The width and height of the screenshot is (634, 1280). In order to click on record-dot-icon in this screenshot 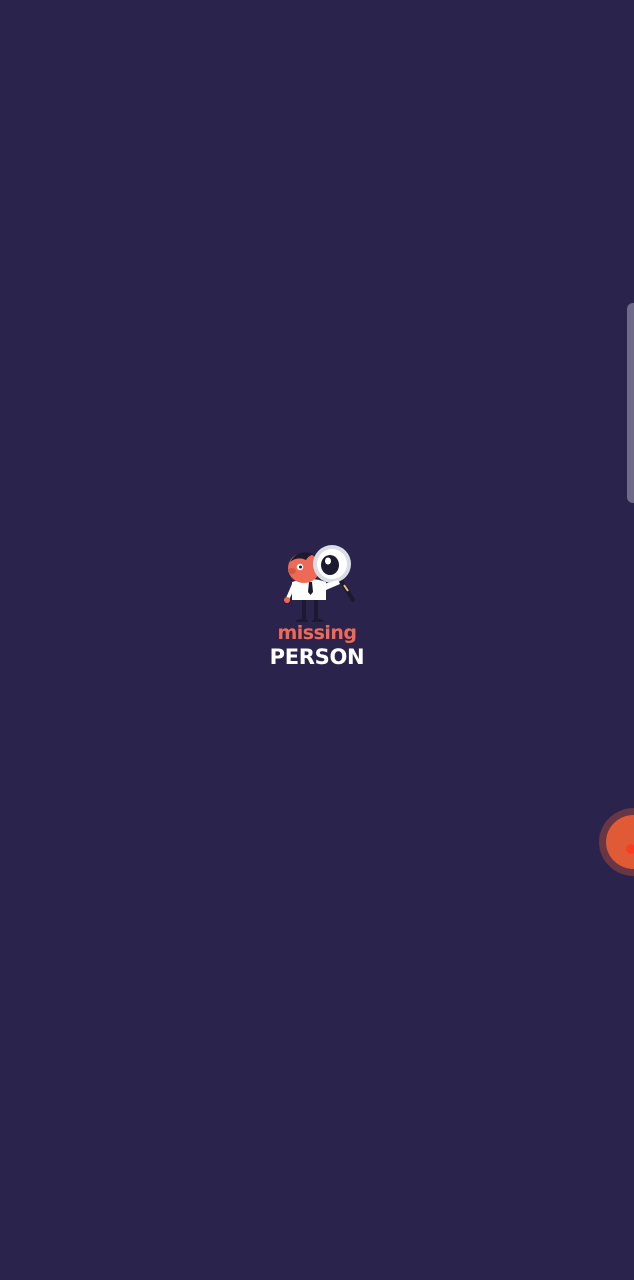, I will do `click(630, 849)`.